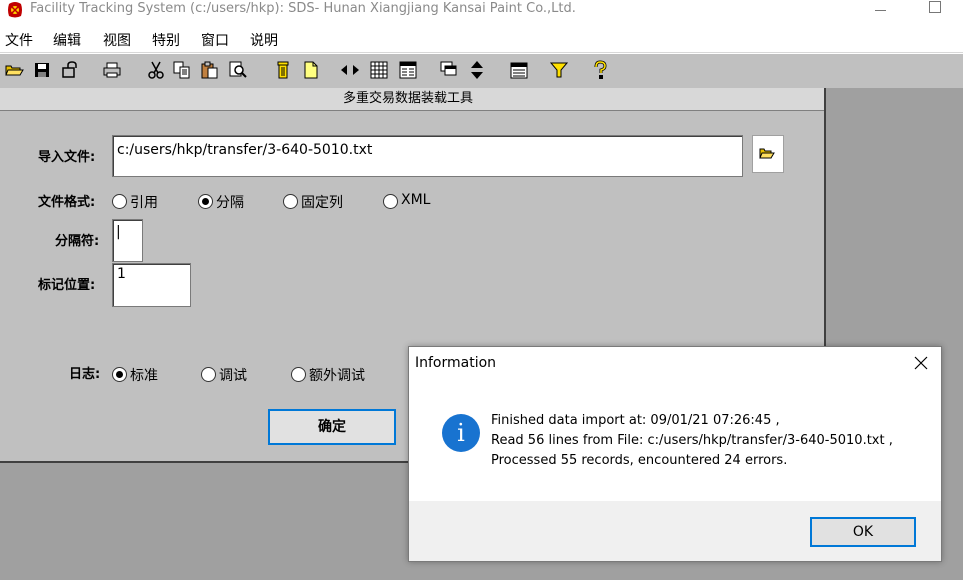 The width and height of the screenshot is (963, 580). Describe the element at coordinates (70, 70) in the screenshot. I see `key-icon` at that location.